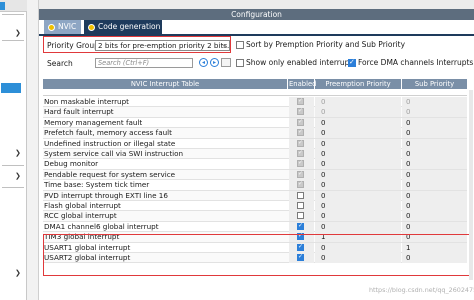 The height and width of the screenshot is (300, 474). What do you see at coordinates (255, 227) in the screenshot?
I see `table-row: DMA1 channel6 global interrupt 00` at bounding box center [255, 227].